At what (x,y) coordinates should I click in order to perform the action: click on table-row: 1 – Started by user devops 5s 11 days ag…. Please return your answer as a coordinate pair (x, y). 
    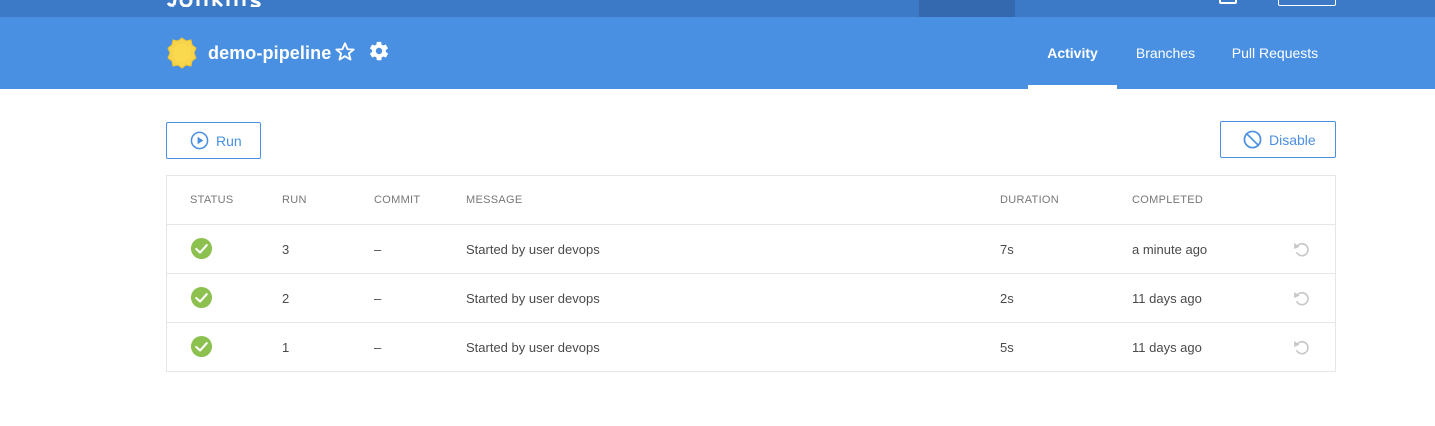
    Looking at the image, I should click on (751, 347).